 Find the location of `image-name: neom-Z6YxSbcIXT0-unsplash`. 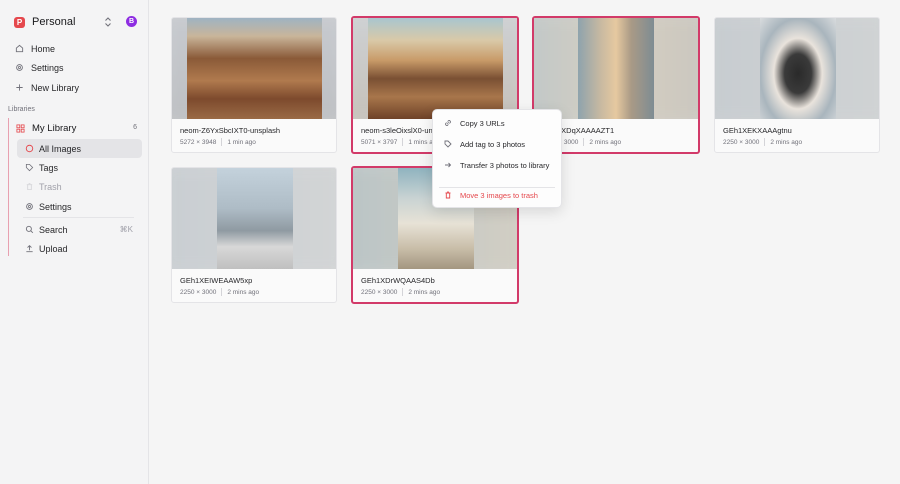

image-name: neom-Z6YxSbcIXT0-unsplash is located at coordinates (230, 130).